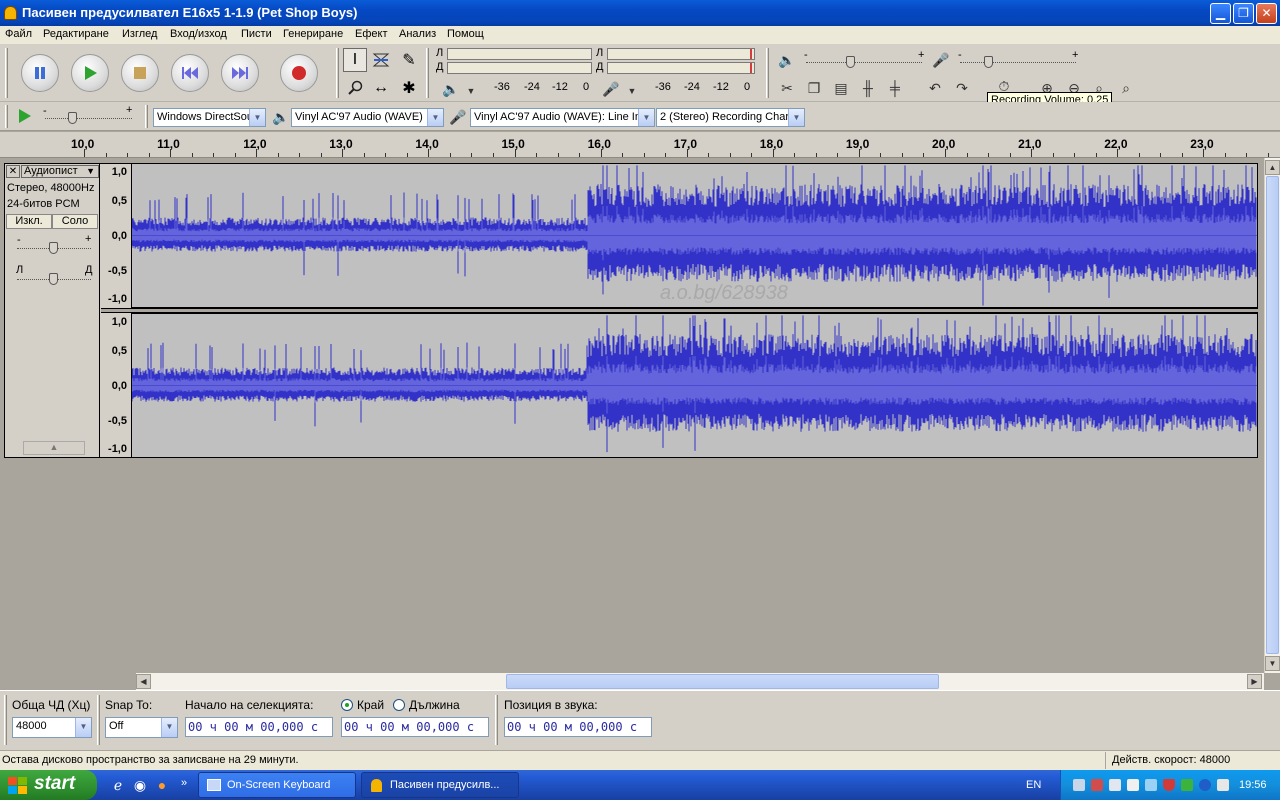 Image resolution: width=1280 pixels, height=800 pixels. I want to click on minimize-button: ▁, so click(1220, 13).